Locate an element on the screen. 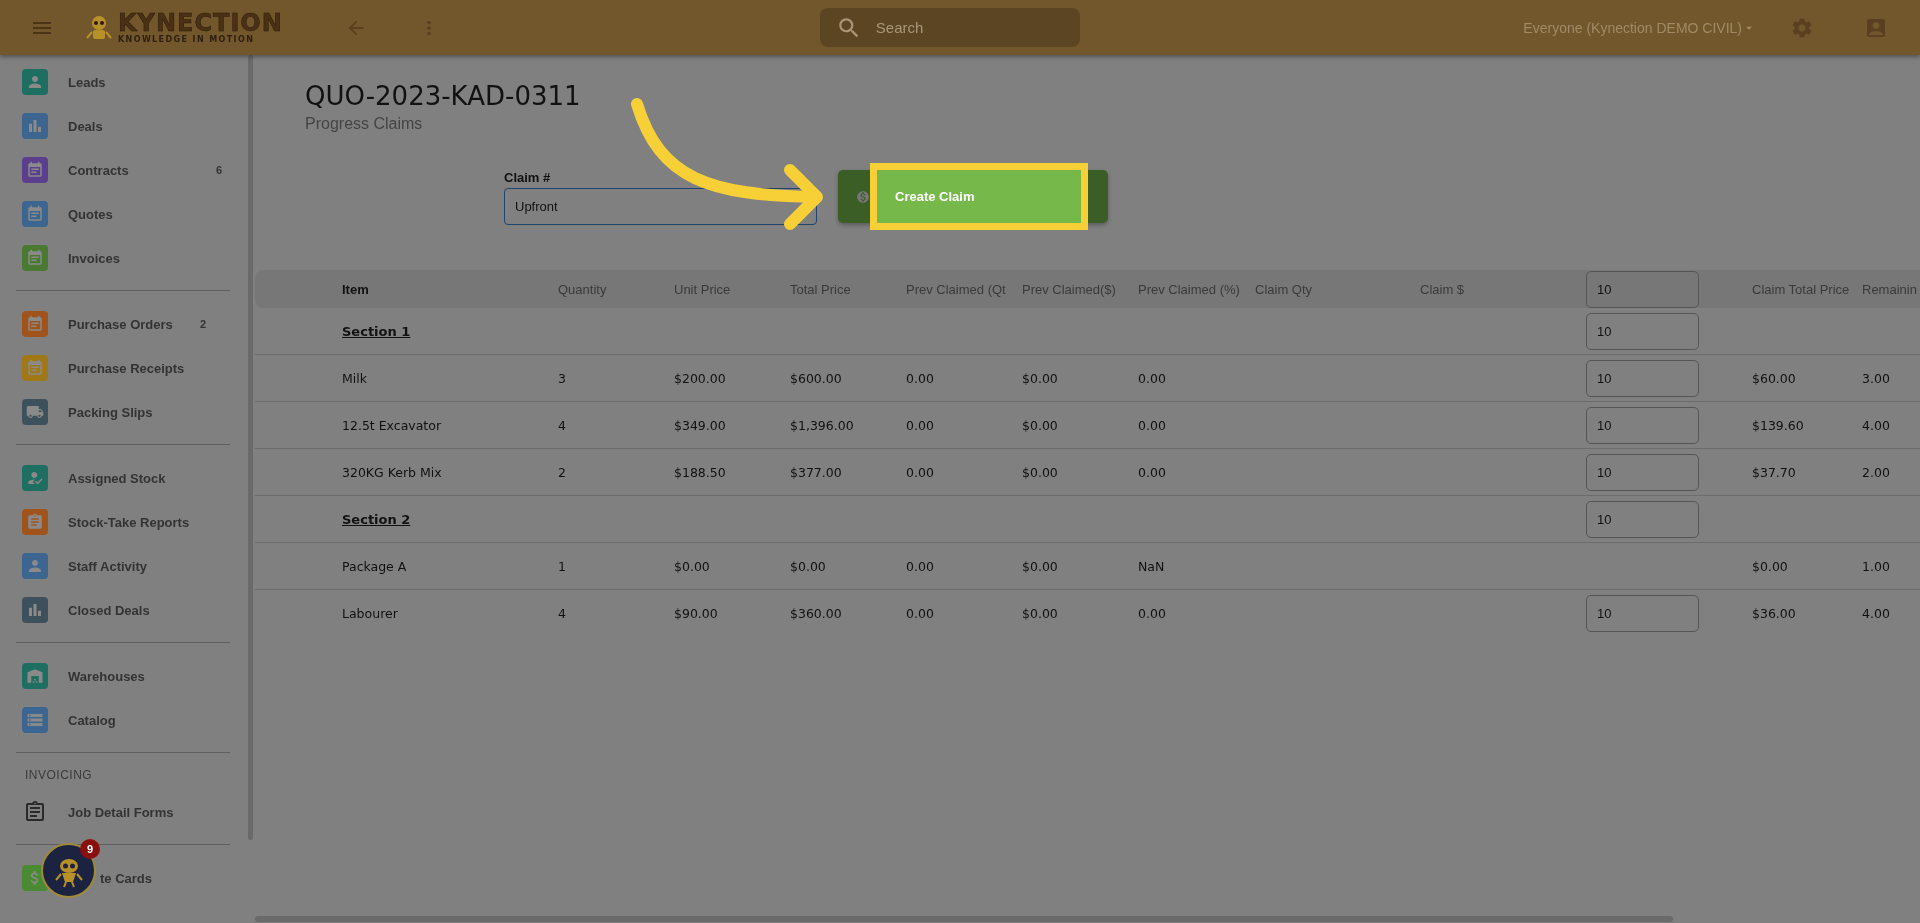  page-subtitle: Progress Claims is located at coordinates (364, 124).